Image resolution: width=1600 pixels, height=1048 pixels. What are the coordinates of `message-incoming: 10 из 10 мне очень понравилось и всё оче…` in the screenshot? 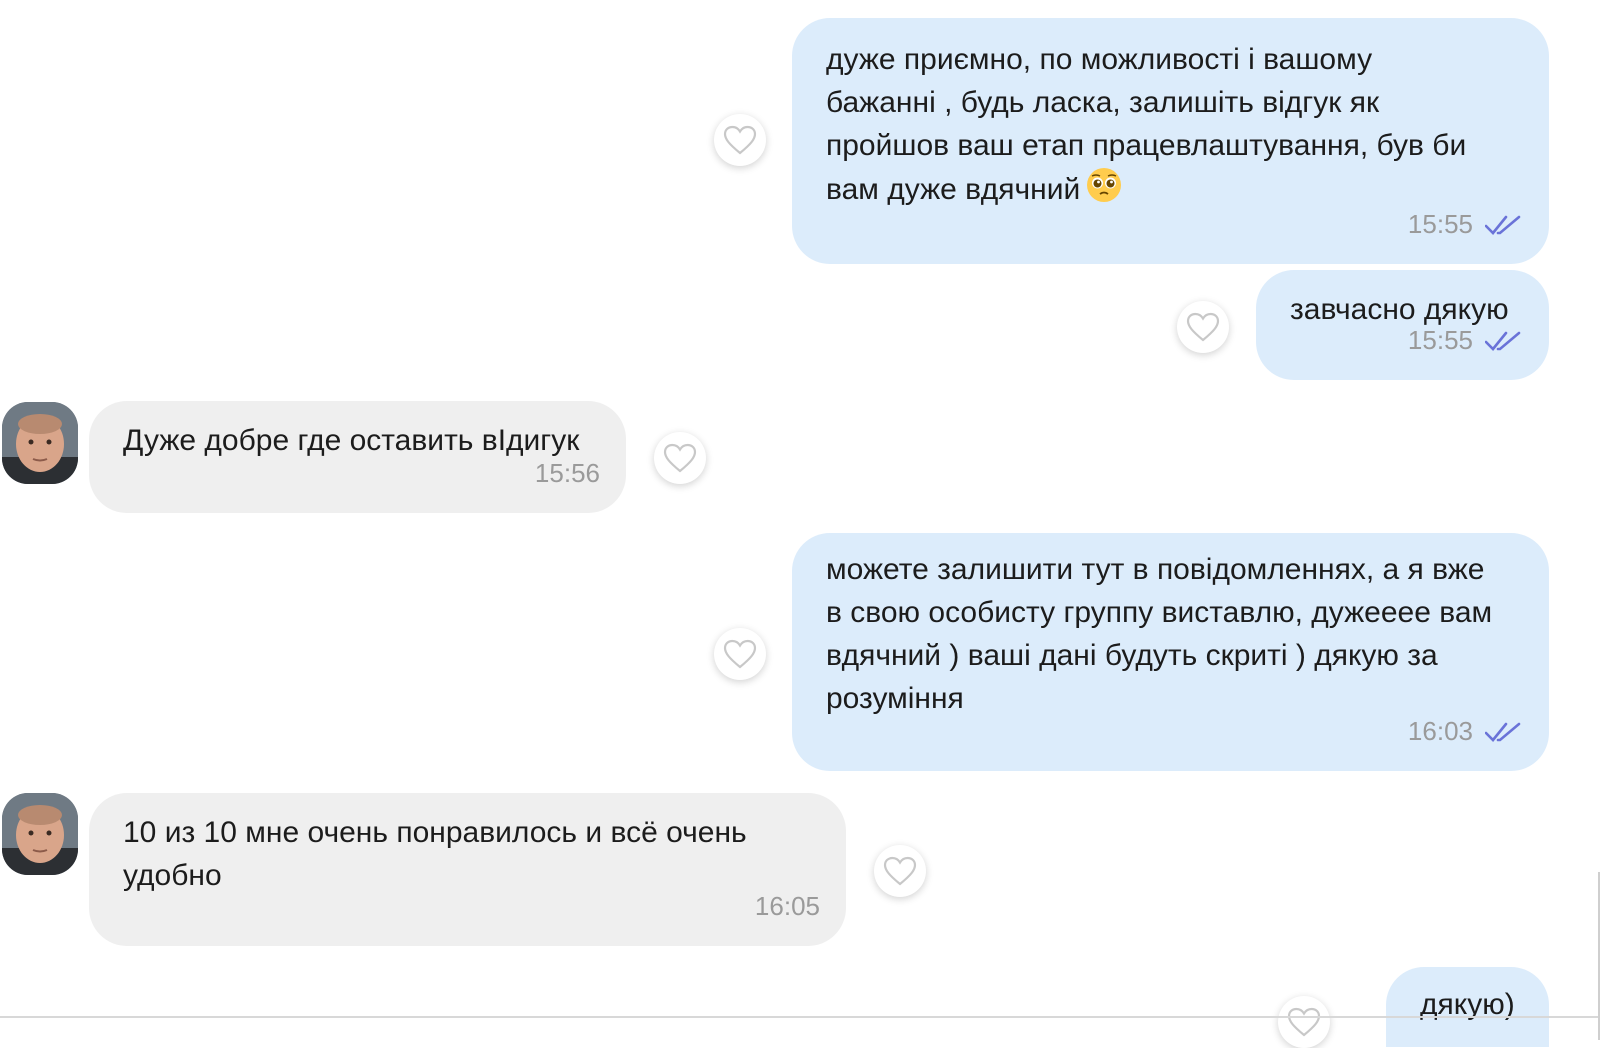 It's located at (467, 869).